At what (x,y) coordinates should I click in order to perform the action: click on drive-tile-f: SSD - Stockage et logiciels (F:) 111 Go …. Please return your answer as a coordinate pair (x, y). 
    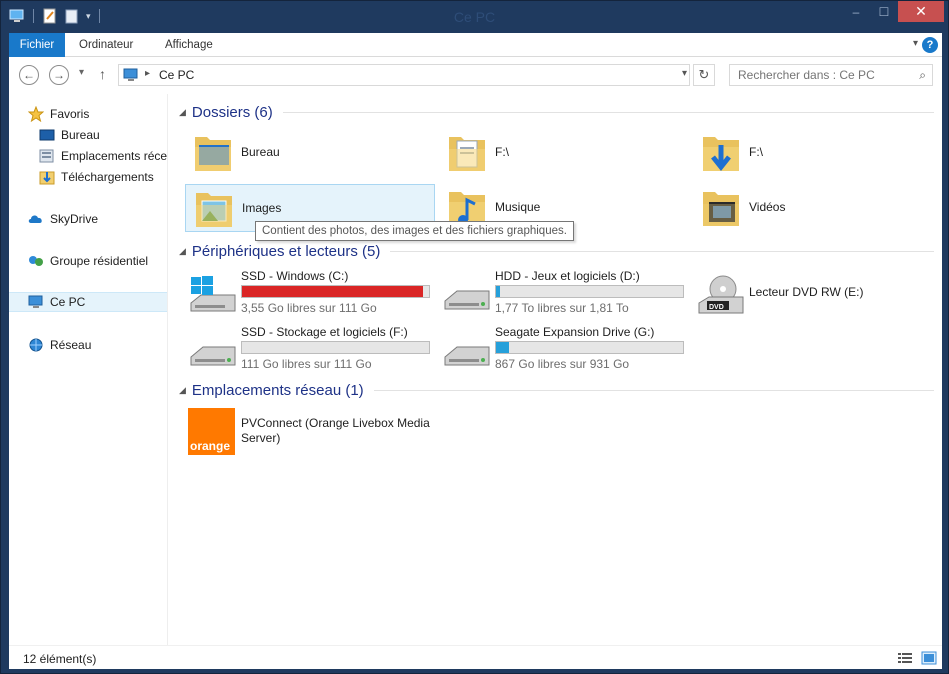
    Looking at the image, I should click on (312, 351).